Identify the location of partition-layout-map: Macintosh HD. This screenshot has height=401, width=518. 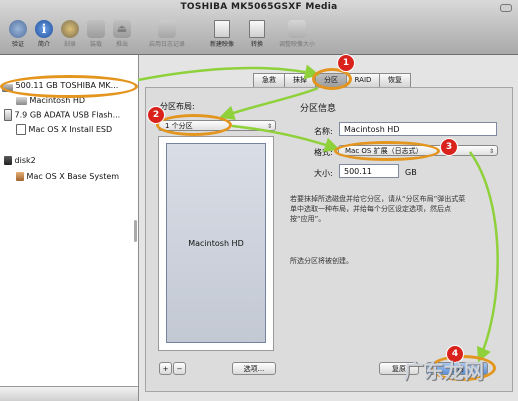
(216, 243).